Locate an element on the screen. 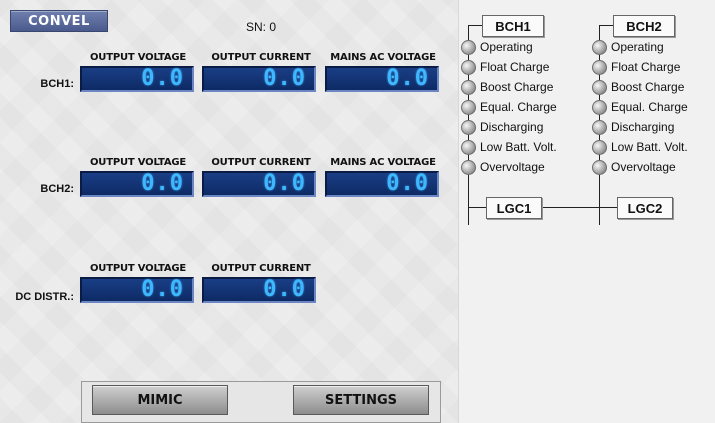 Image resolution: width=715 pixels, height=423 pixels. bch2-mains-ac-voltage-value: 0.0 is located at coordinates (407, 183).